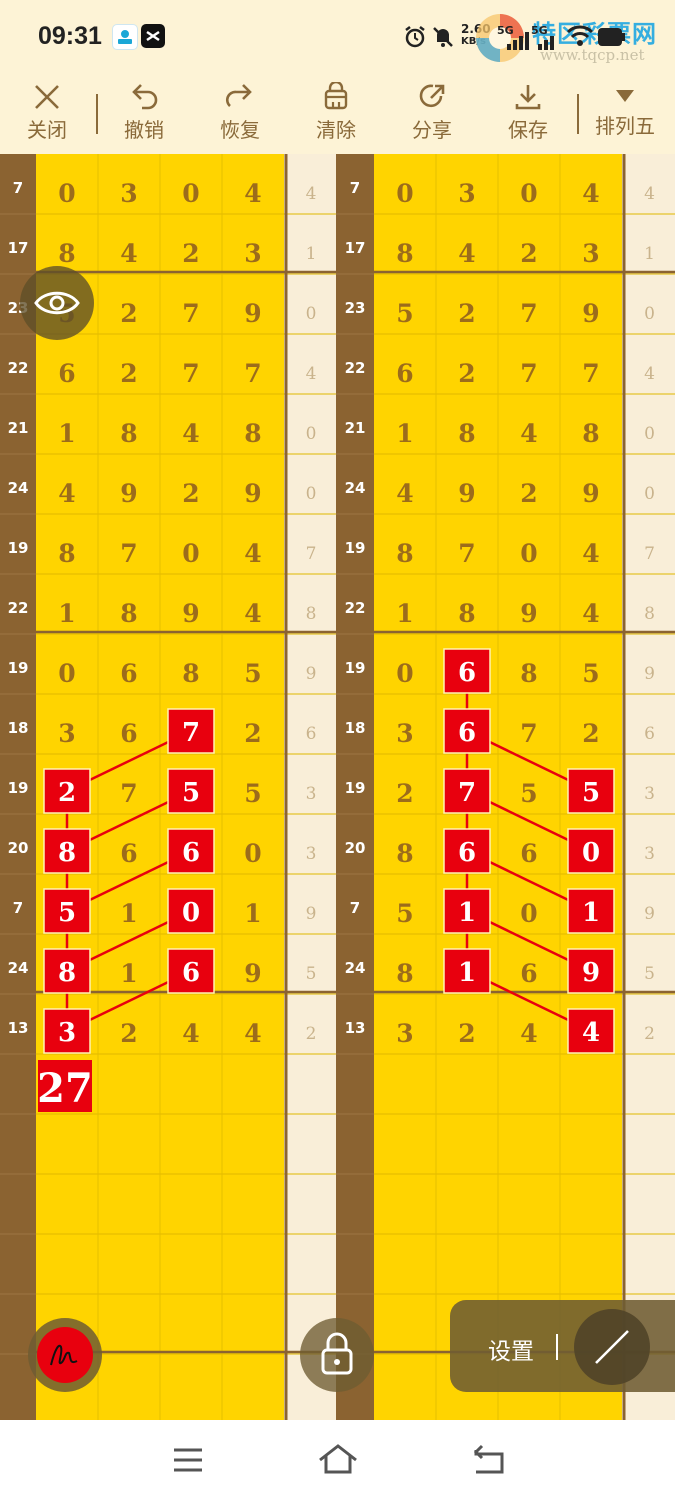  What do you see at coordinates (188, 1460) in the screenshot?
I see `nav-menu-button` at bounding box center [188, 1460].